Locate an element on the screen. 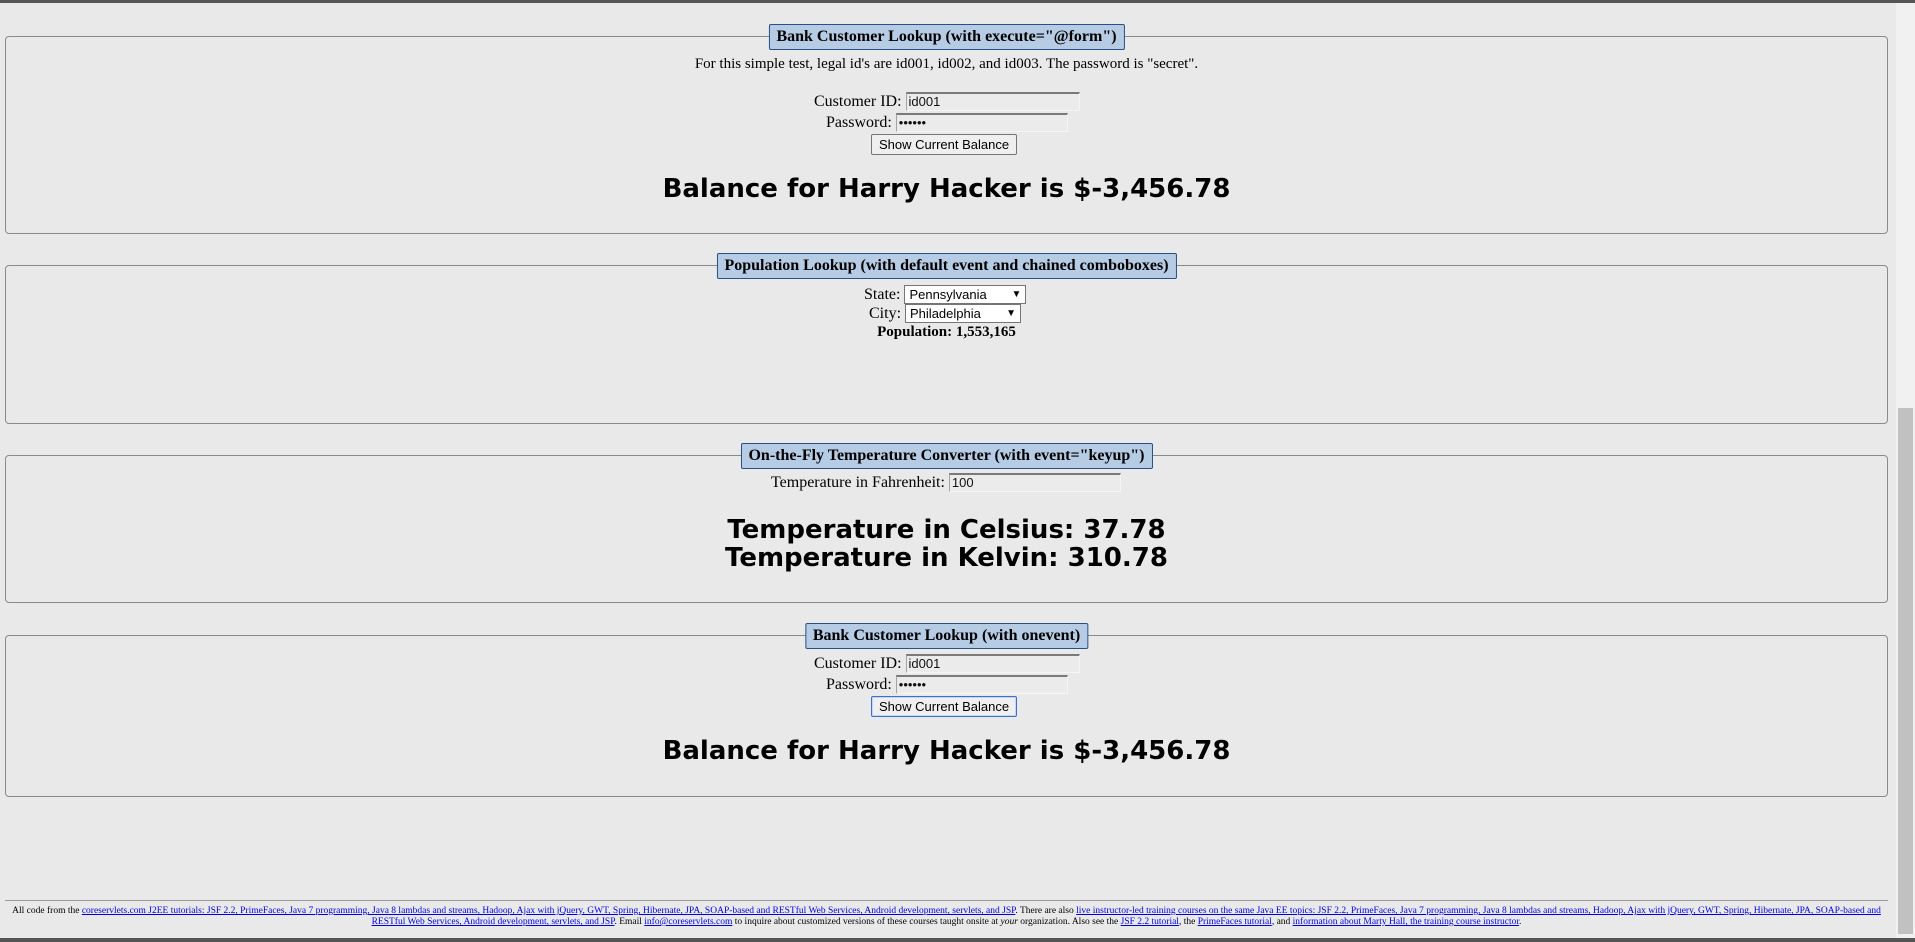 The height and width of the screenshot is (942, 1915). customer-id-input: id001 is located at coordinates (992, 101).